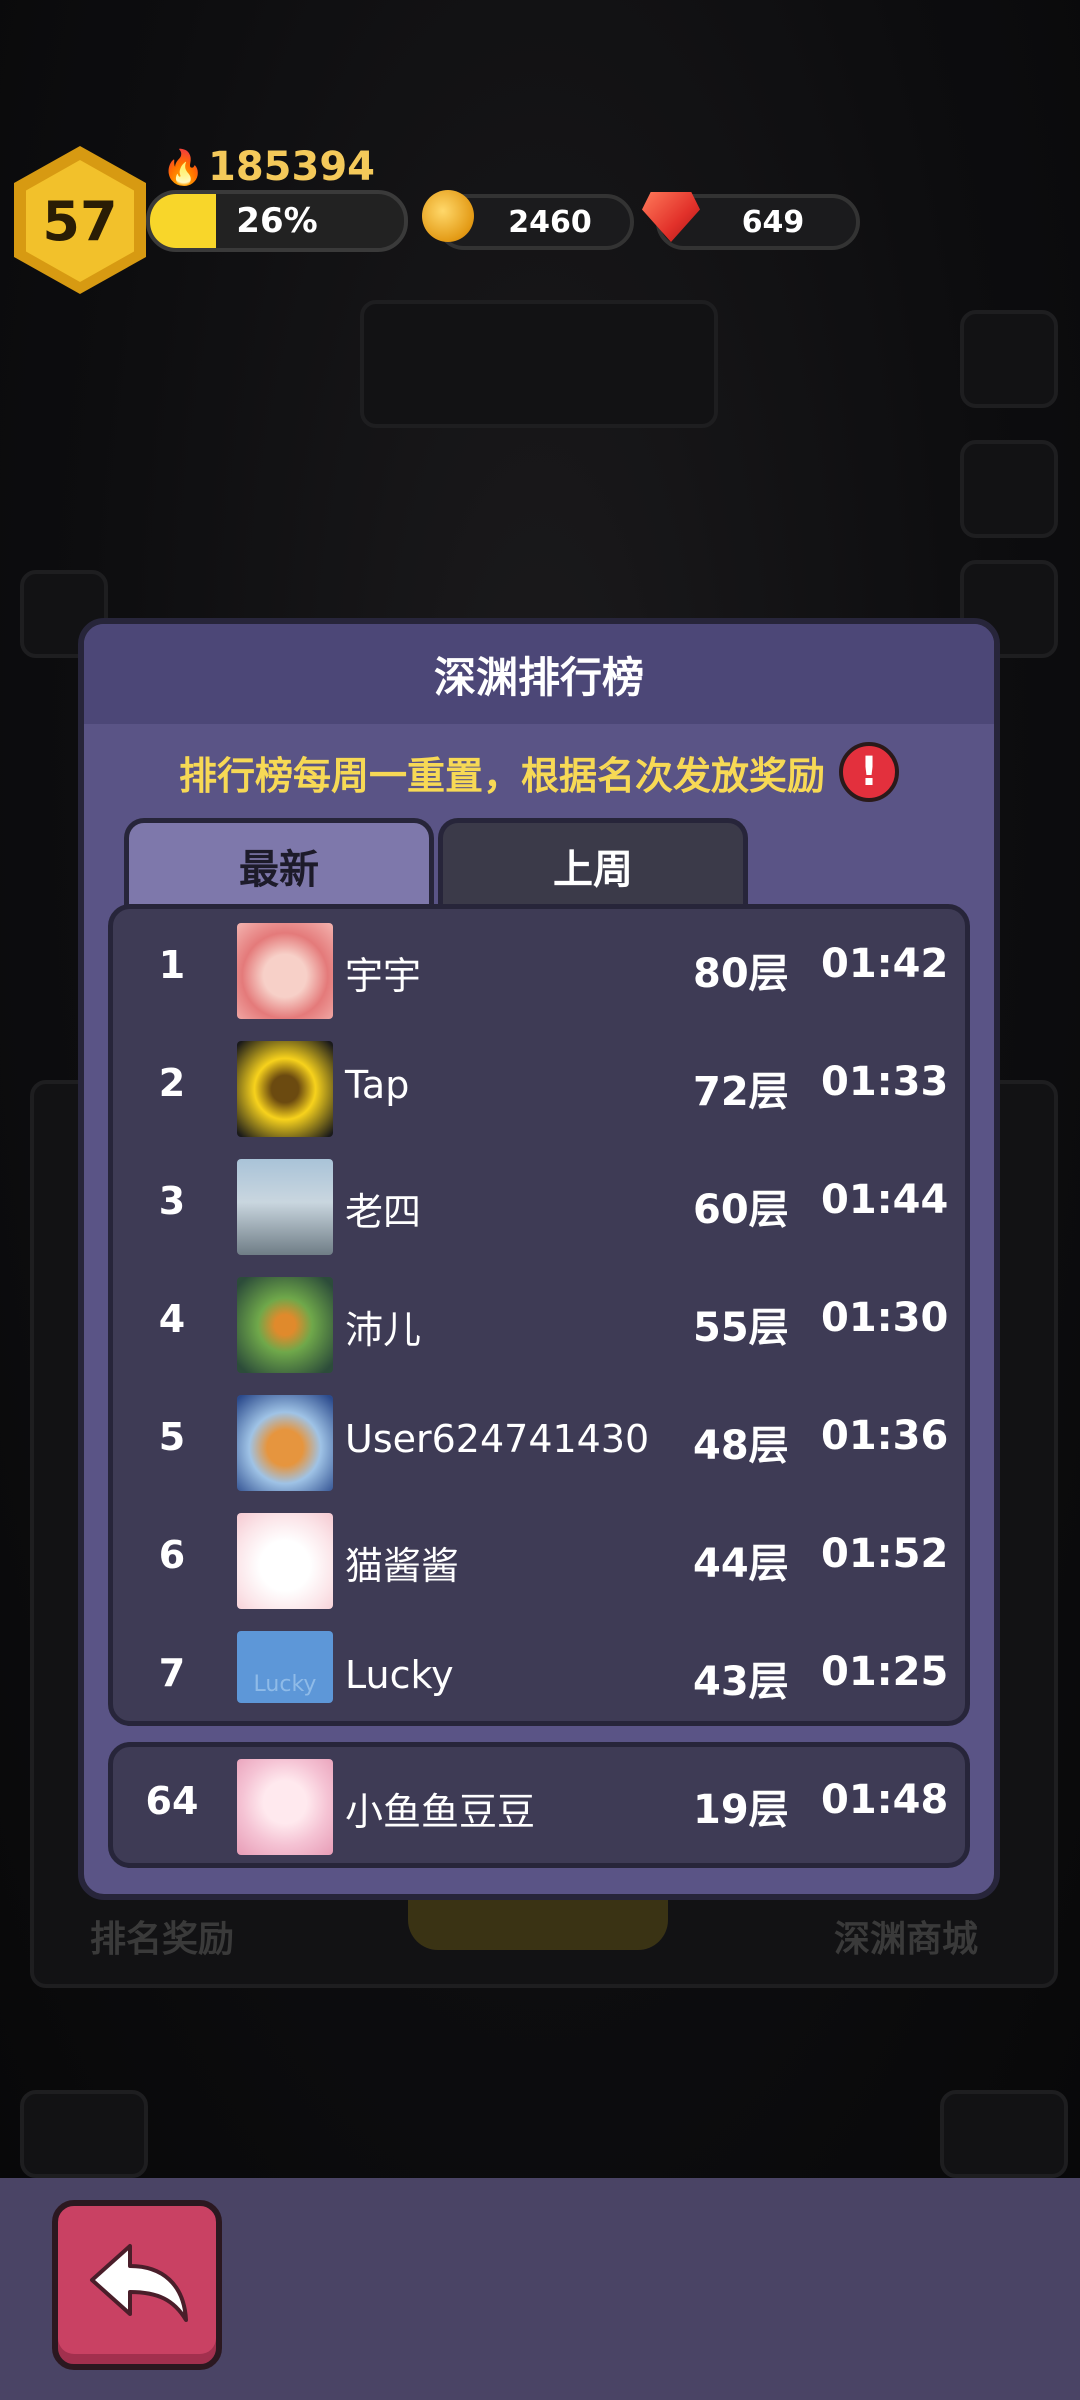 This screenshot has width=1080, height=2400. Describe the element at coordinates (539, 1558) in the screenshot. I see `list-item: 6 猫酱酱 44层 01:52` at that location.